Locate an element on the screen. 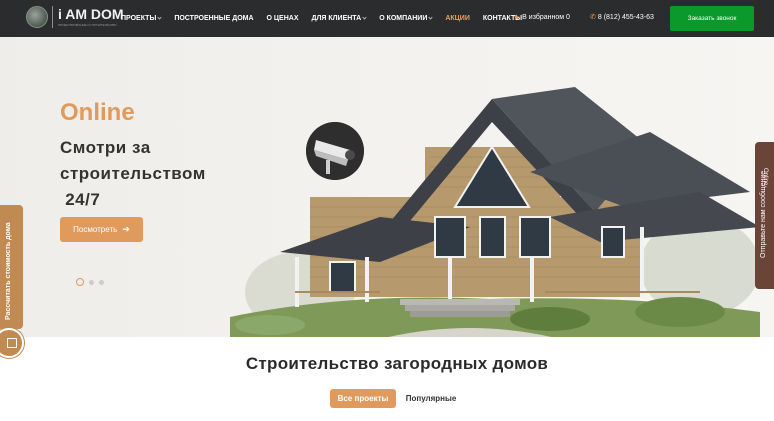  section-title: Строительство загородных домов is located at coordinates (397, 363).